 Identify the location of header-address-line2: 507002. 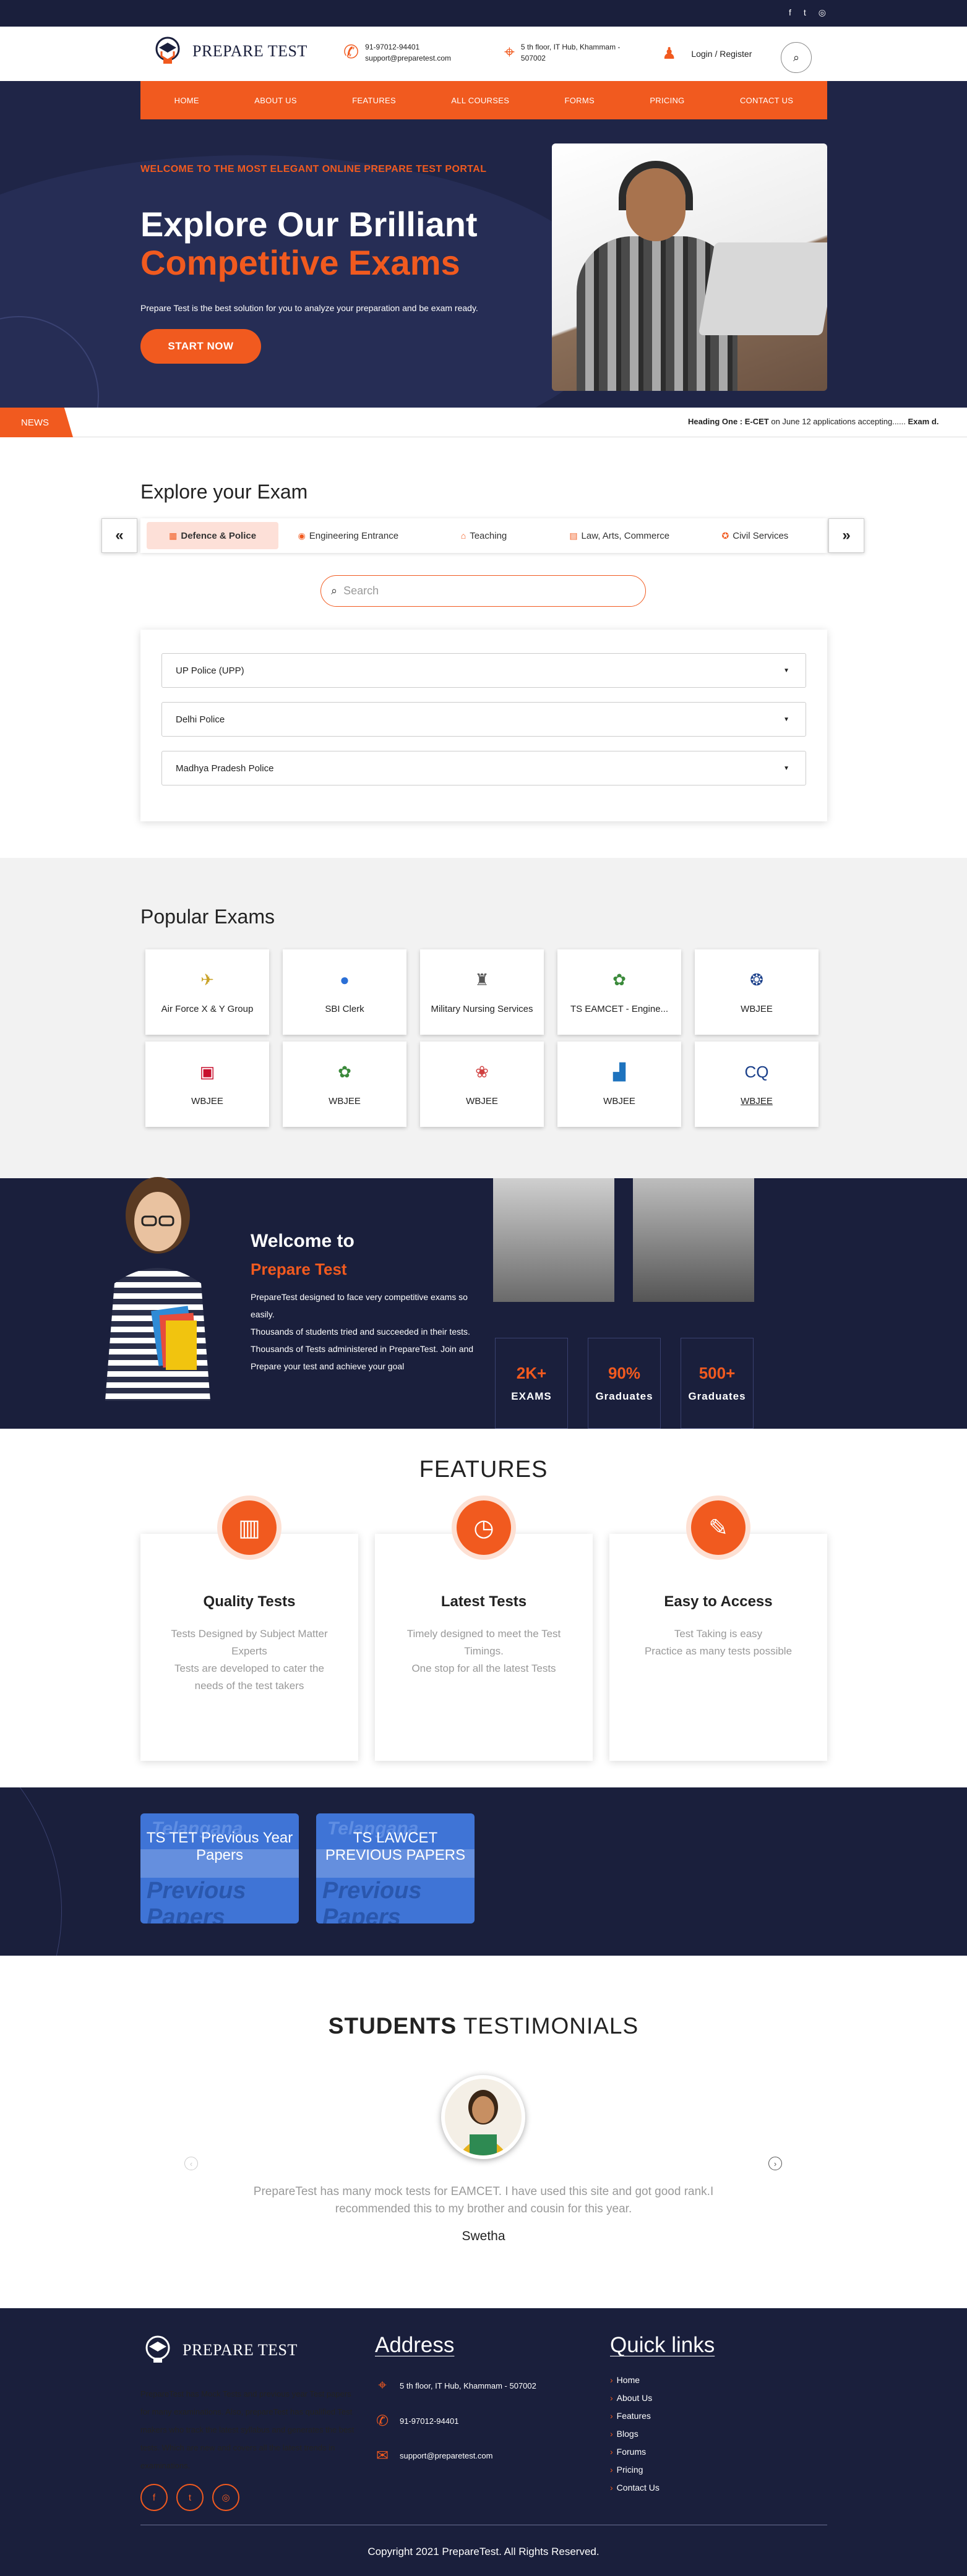
(533, 58).